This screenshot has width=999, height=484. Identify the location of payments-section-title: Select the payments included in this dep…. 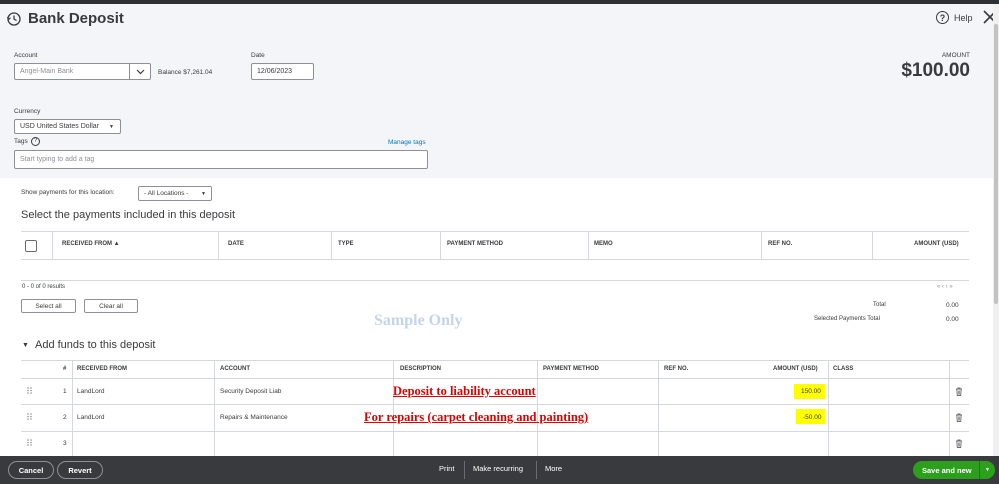
(128, 215).